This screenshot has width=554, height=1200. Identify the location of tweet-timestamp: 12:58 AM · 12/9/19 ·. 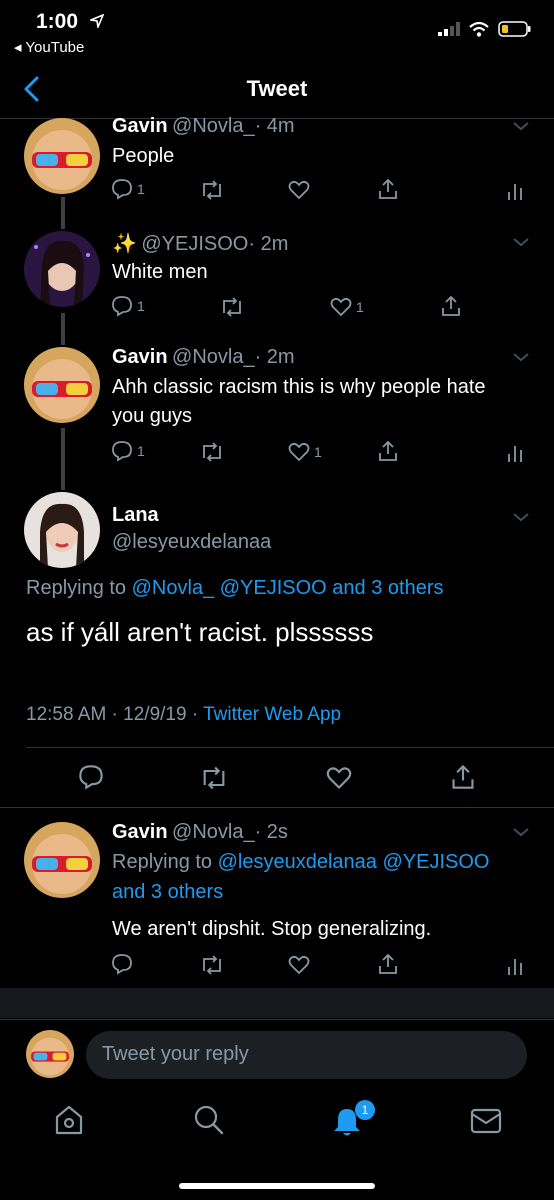
(115, 714).